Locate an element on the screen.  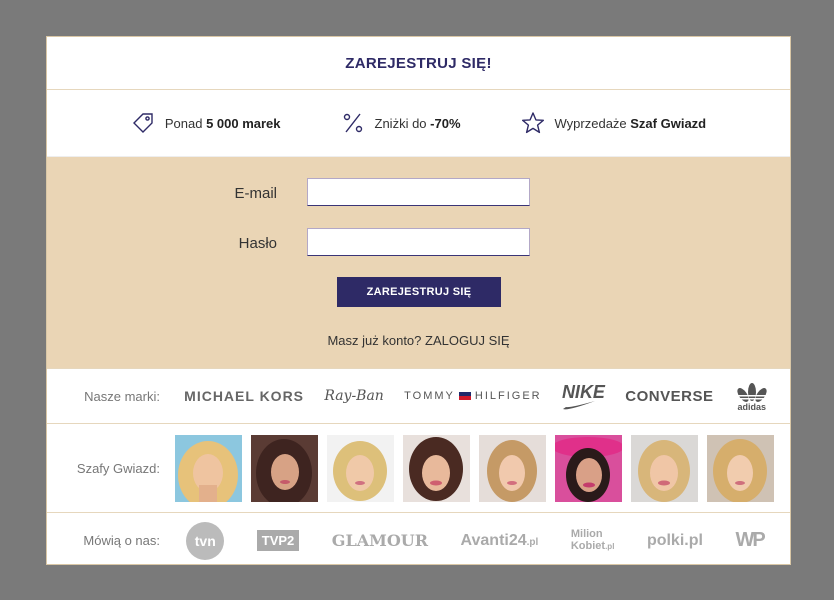
modal-title: ZAREJESTRUJ SIĘ! is located at coordinates (418, 63).